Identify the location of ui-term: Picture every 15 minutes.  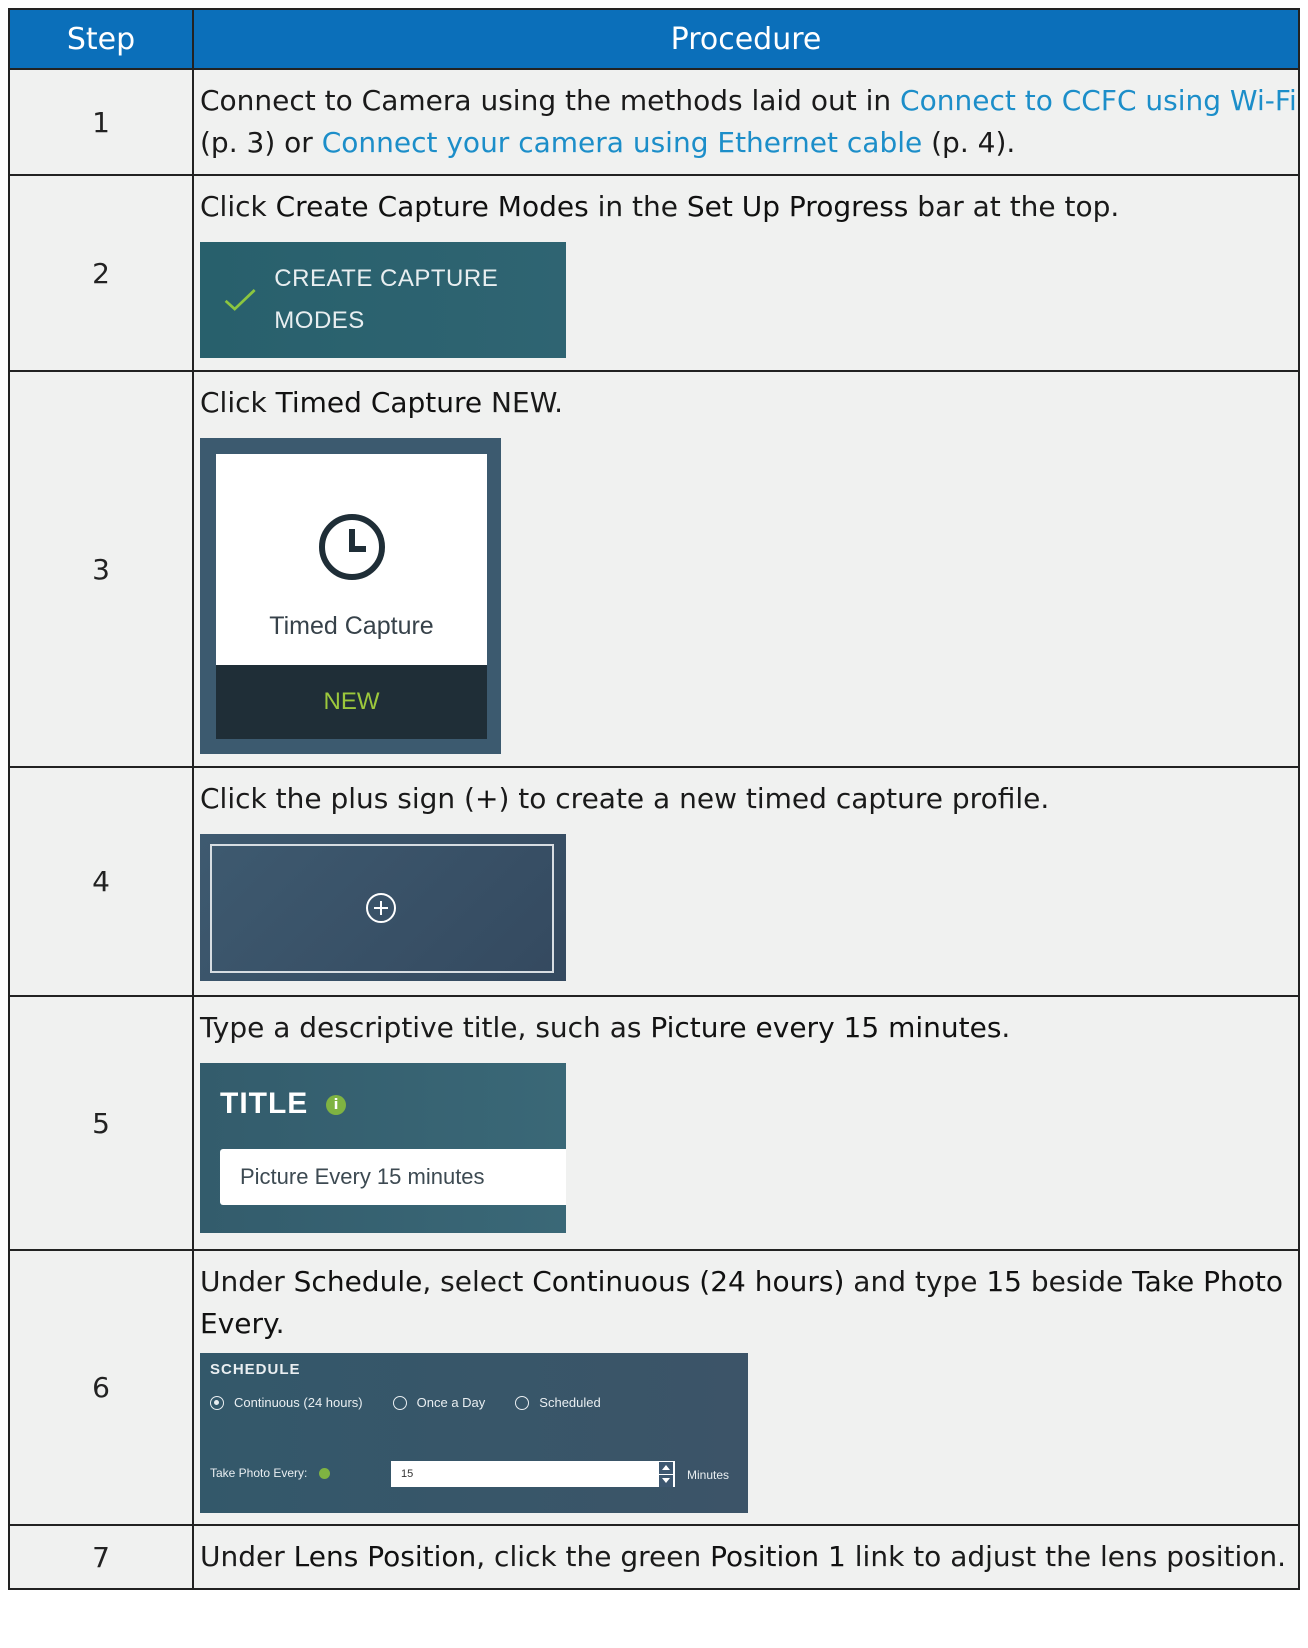
(826, 1027).